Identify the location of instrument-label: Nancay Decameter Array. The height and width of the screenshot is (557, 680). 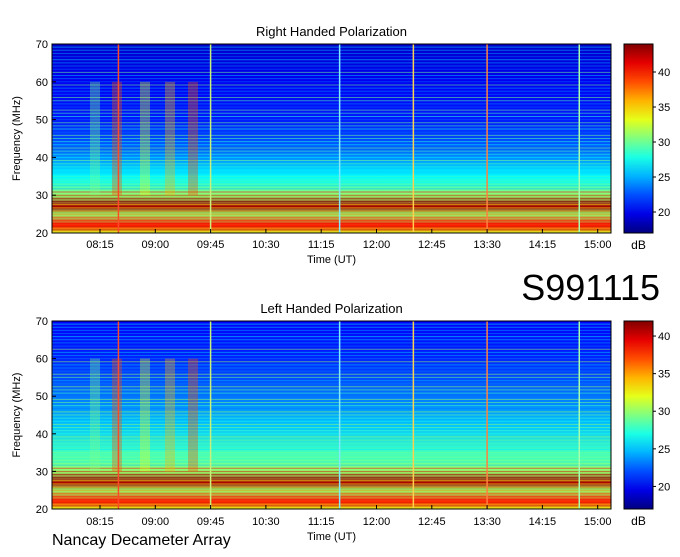
(141, 540).